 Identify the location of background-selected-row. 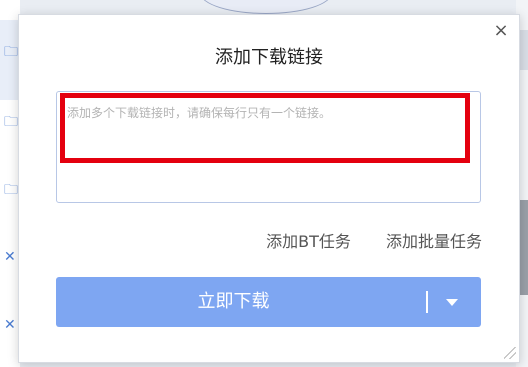
(10, 60).